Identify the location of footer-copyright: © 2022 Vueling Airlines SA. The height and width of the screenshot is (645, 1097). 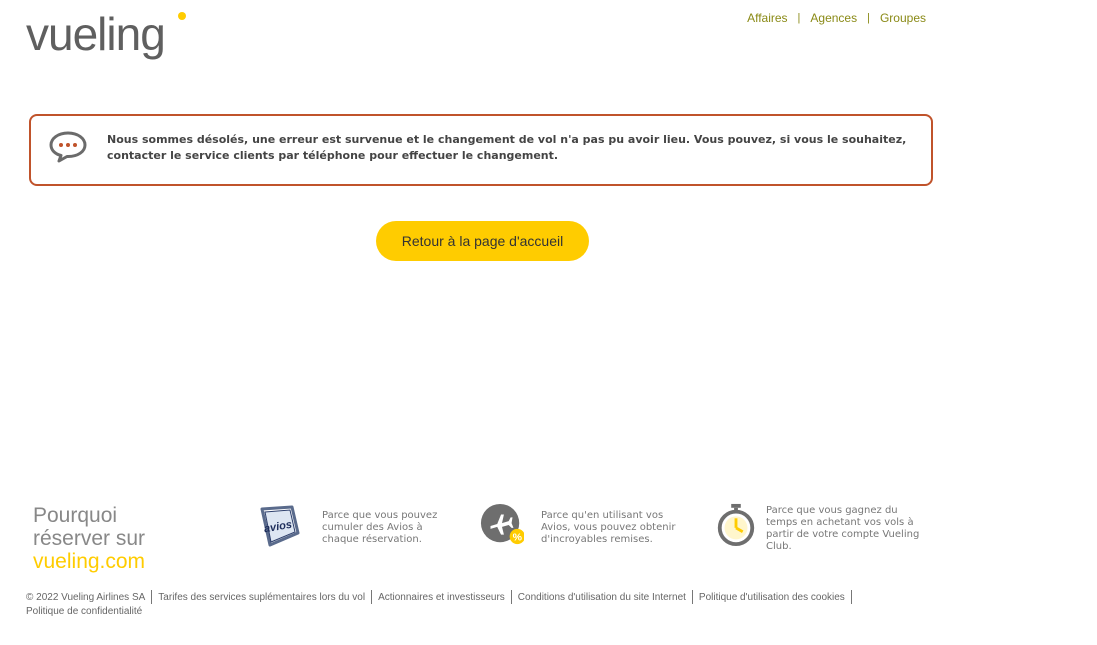
(86, 597).